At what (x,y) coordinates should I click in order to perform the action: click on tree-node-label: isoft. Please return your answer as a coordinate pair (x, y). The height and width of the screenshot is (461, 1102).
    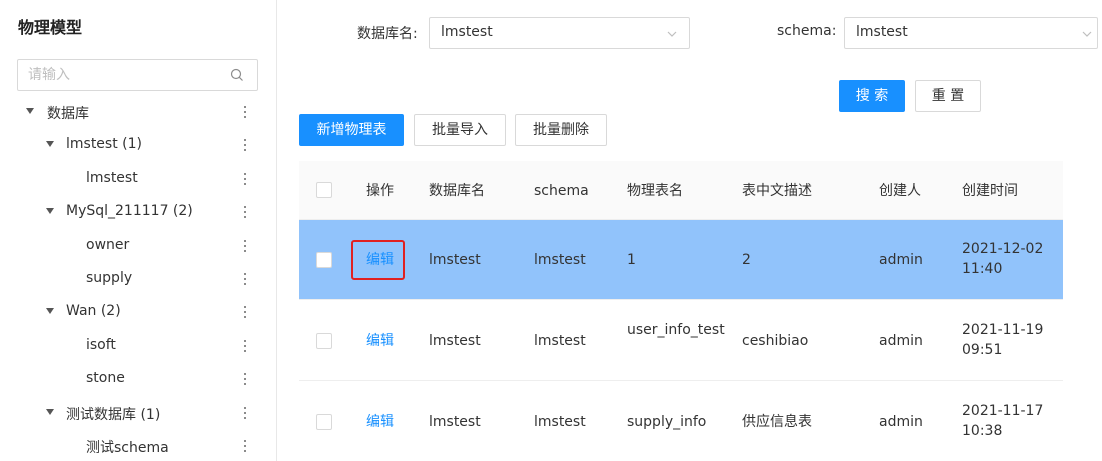
    Looking at the image, I should click on (101, 345).